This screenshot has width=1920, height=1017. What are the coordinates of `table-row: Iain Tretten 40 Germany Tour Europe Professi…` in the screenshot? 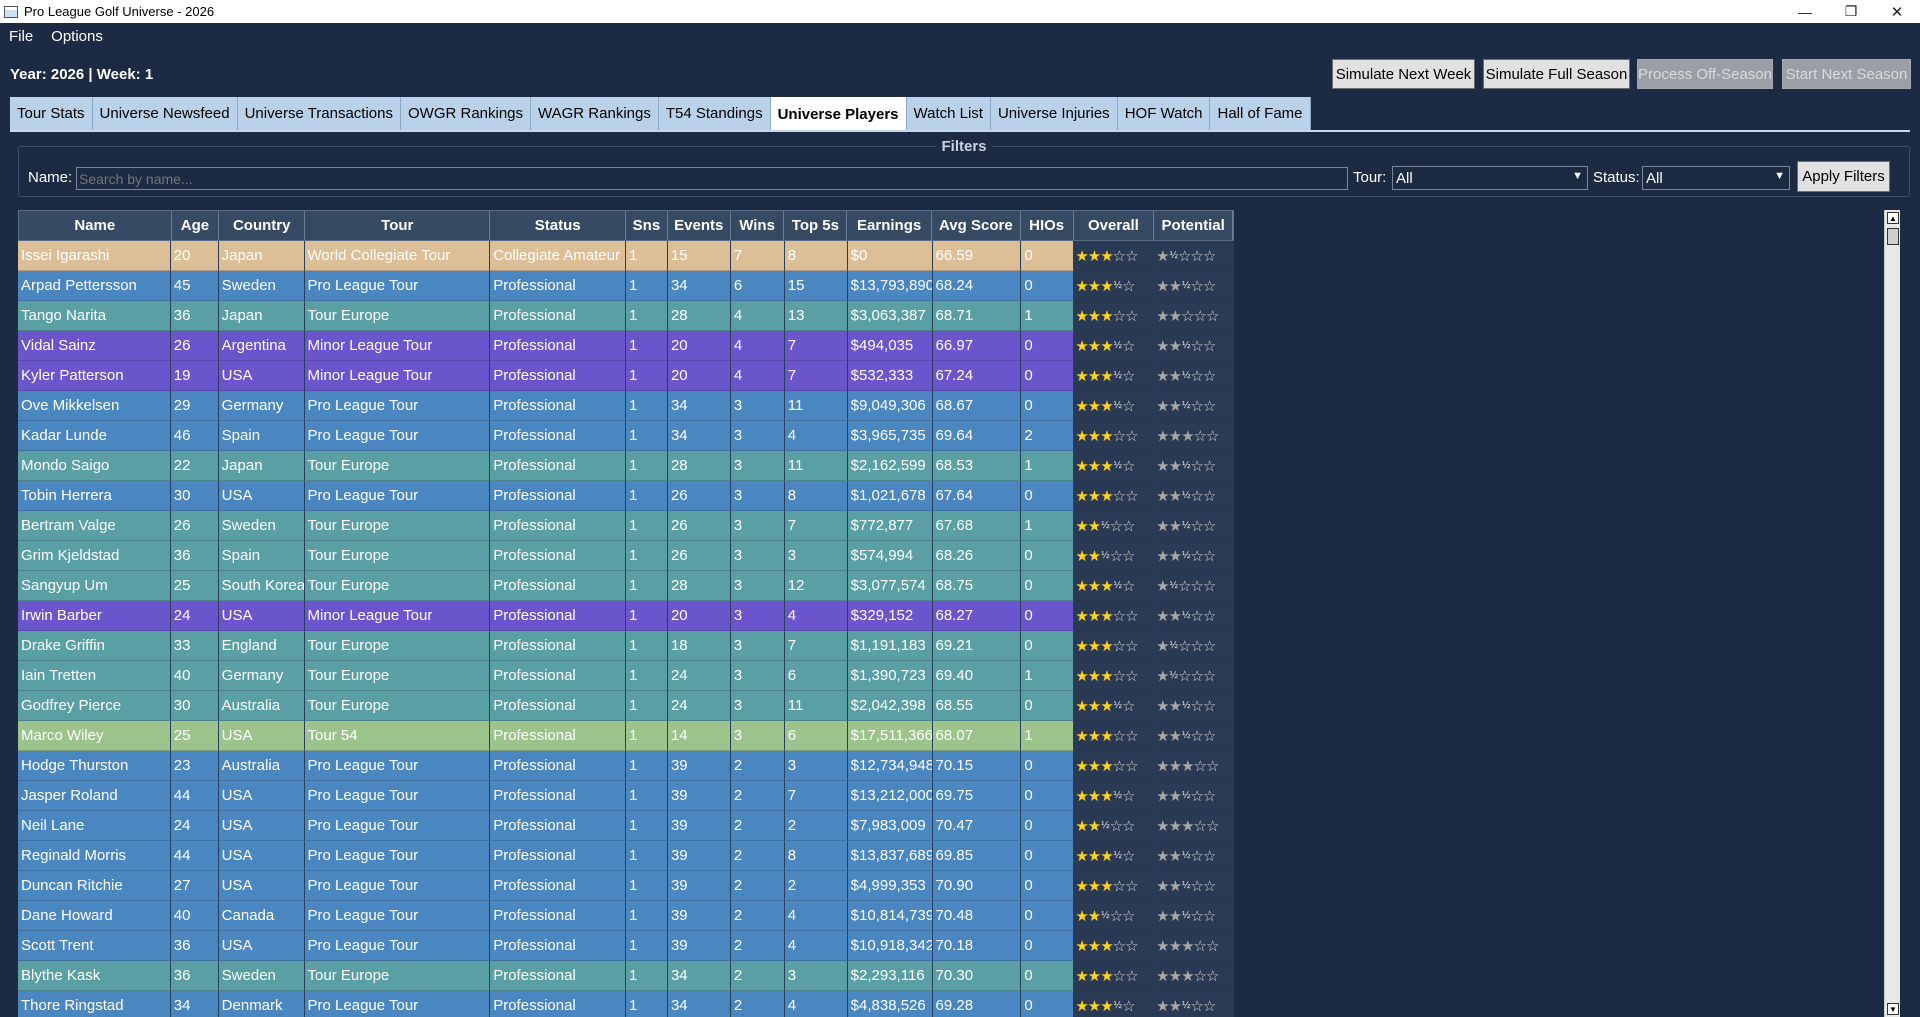 It's located at (626, 676).